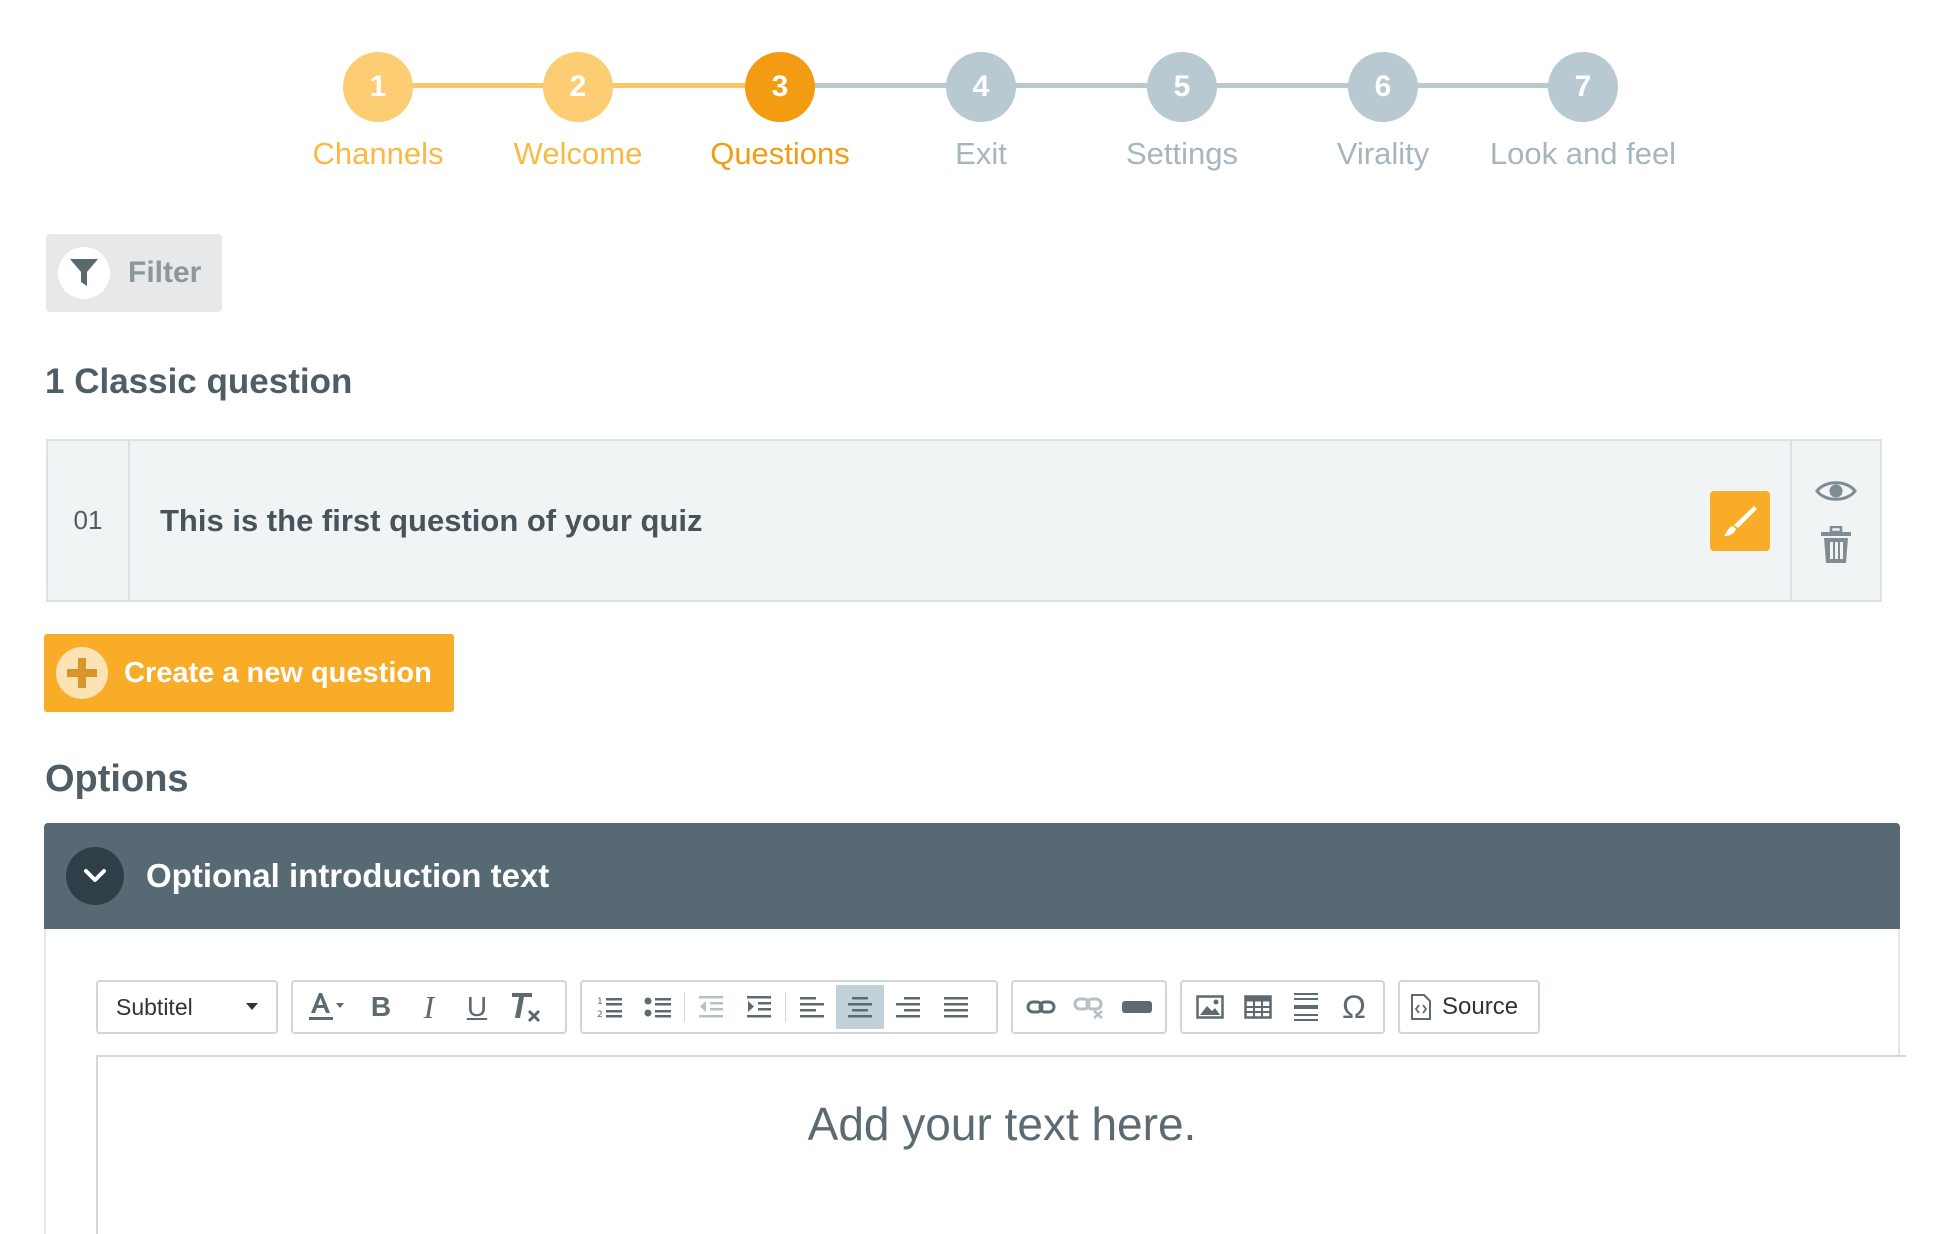  What do you see at coordinates (252, 1006) in the screenshot?
I see `caret-down-icon` at bounding box center [252, 1006].